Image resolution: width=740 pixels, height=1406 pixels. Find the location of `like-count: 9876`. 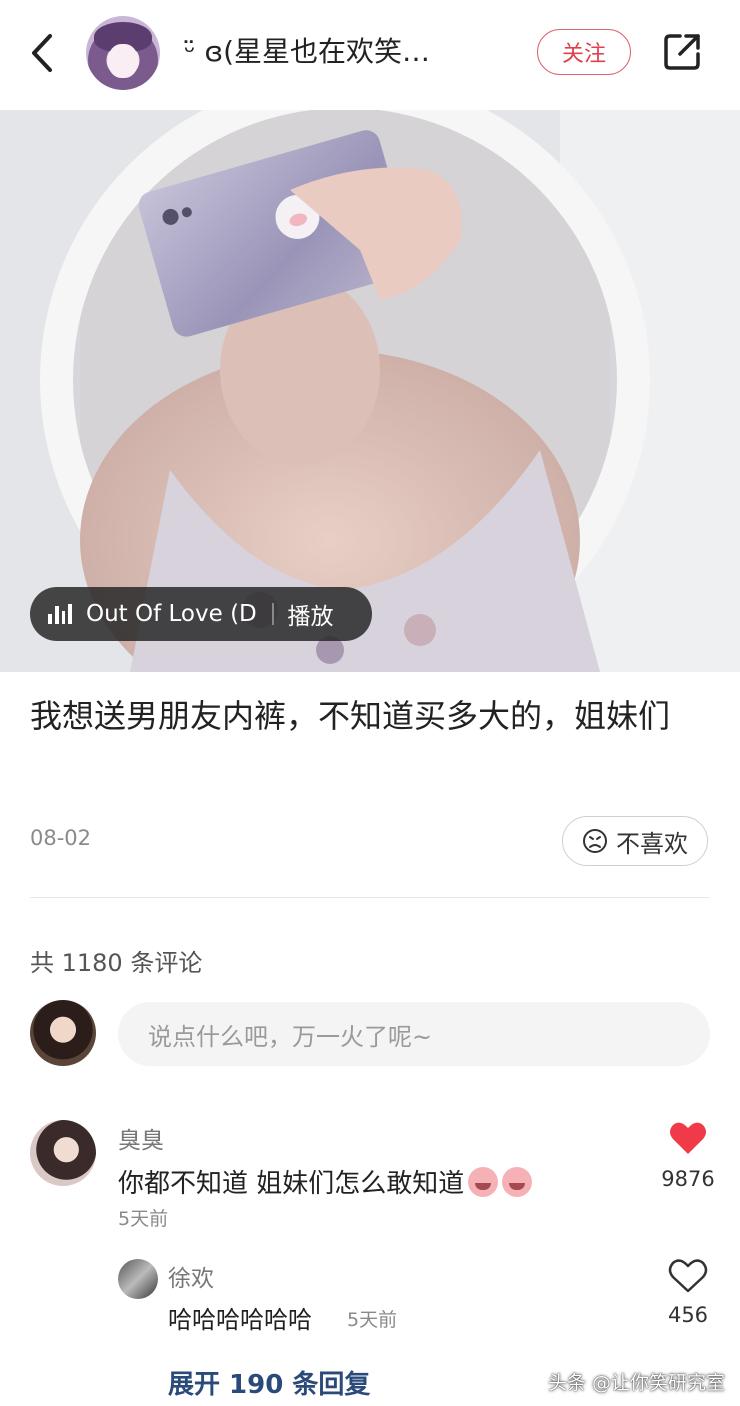

like-count: 9876 is located at coordinates (688, 1179).